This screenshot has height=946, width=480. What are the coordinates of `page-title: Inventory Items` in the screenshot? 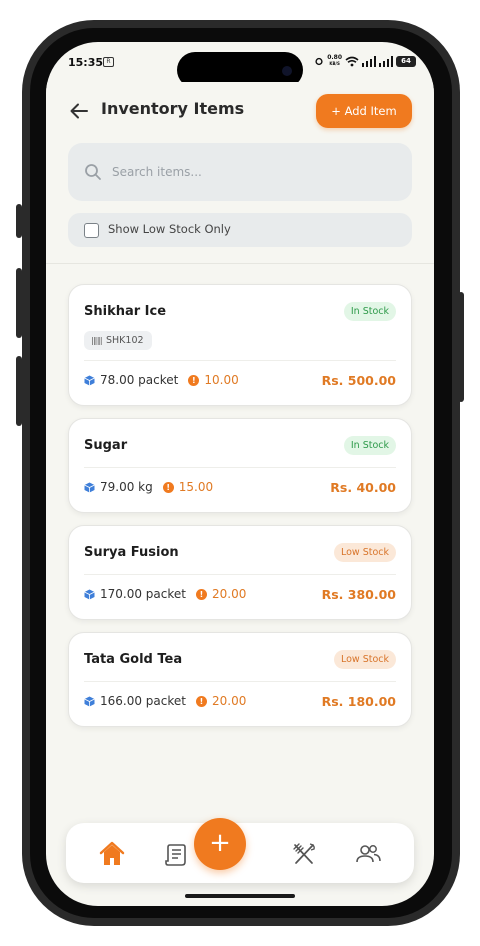 It's located at (173, 108).